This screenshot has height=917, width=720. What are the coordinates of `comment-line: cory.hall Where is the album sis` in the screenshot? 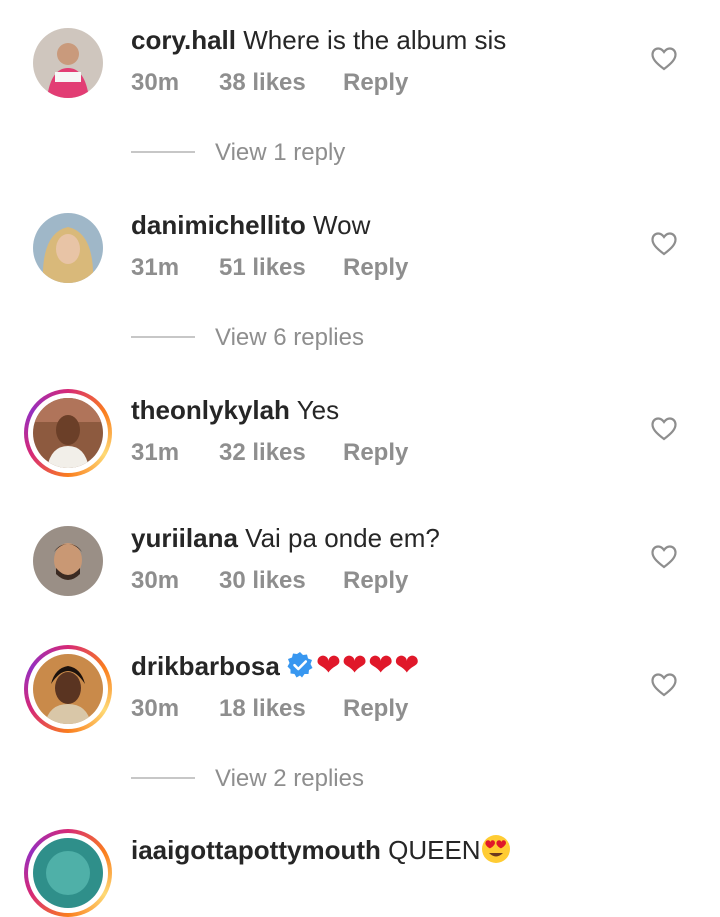 It's located at (318, 40).